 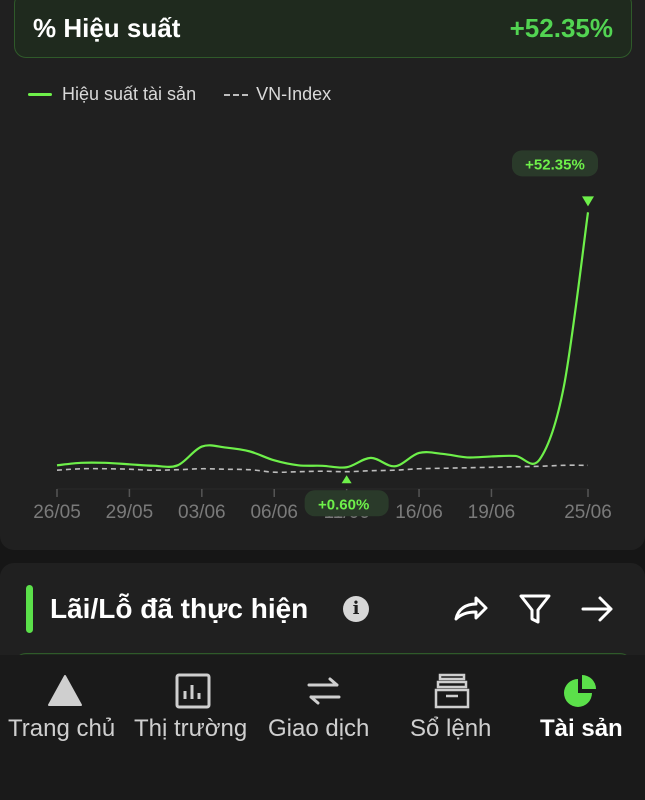 What do you see at coordinates (451, 728) in the screenshot?
I see `nav-orderbook-label: Sổ lệnh` at bounding box center [451, 728].